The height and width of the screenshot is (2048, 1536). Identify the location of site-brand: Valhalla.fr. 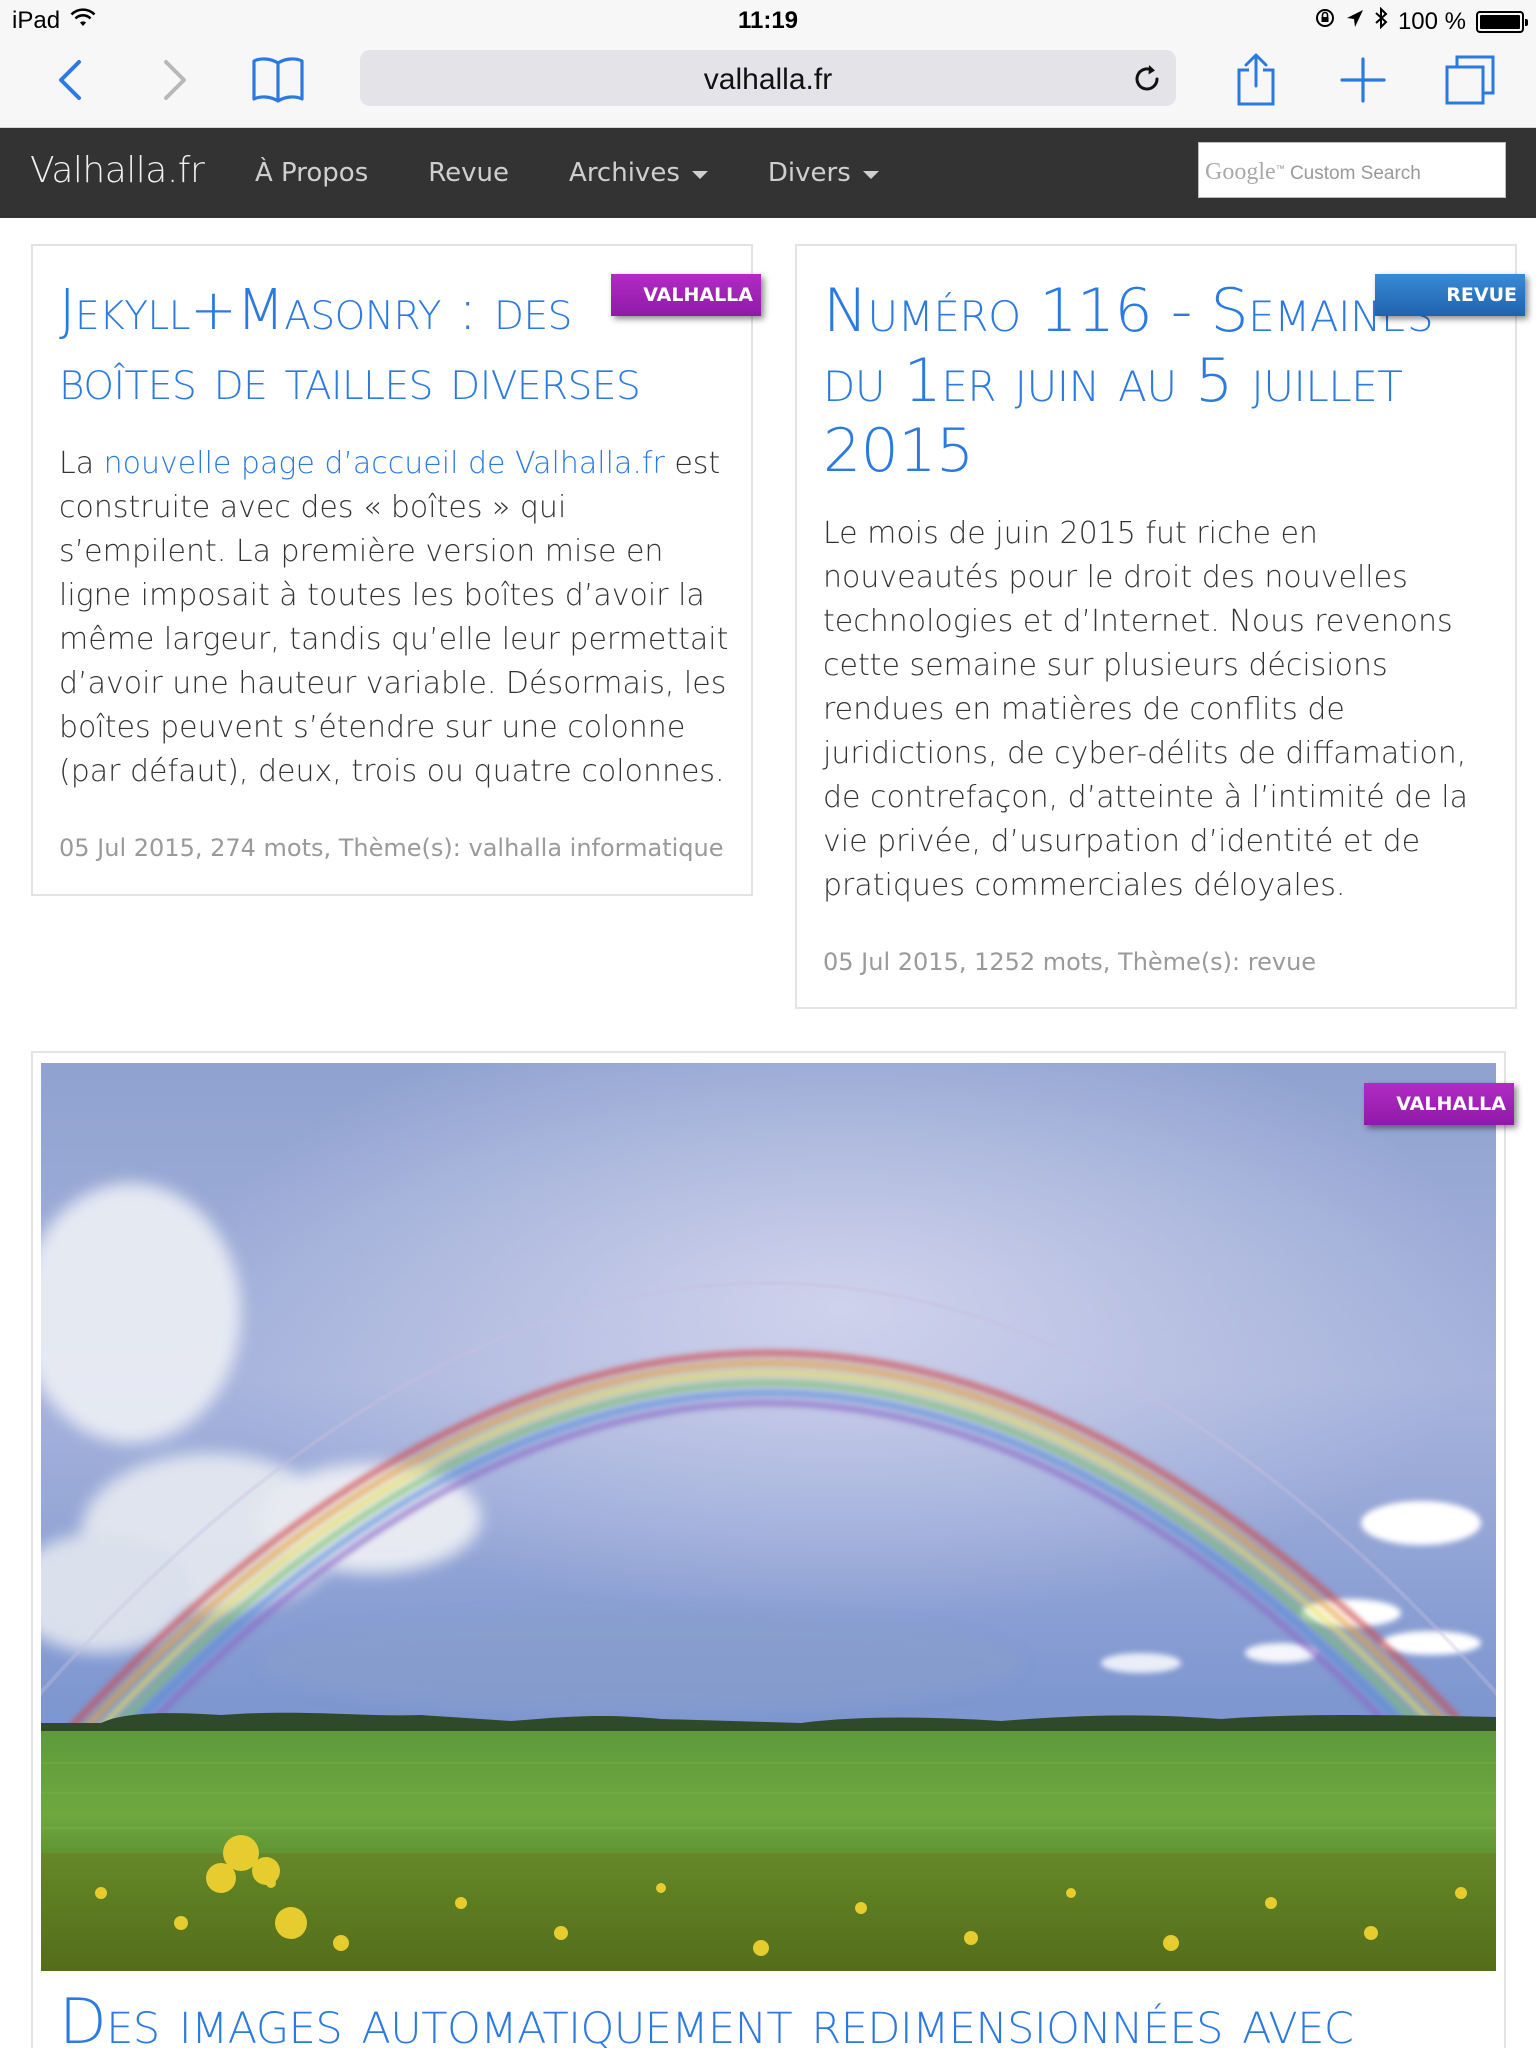
(117, 170).